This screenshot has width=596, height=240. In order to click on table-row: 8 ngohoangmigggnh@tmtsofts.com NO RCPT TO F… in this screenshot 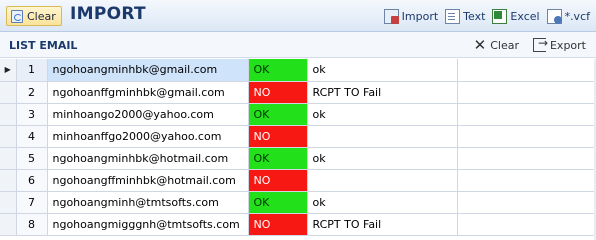, I will do `click(298, 224)`.